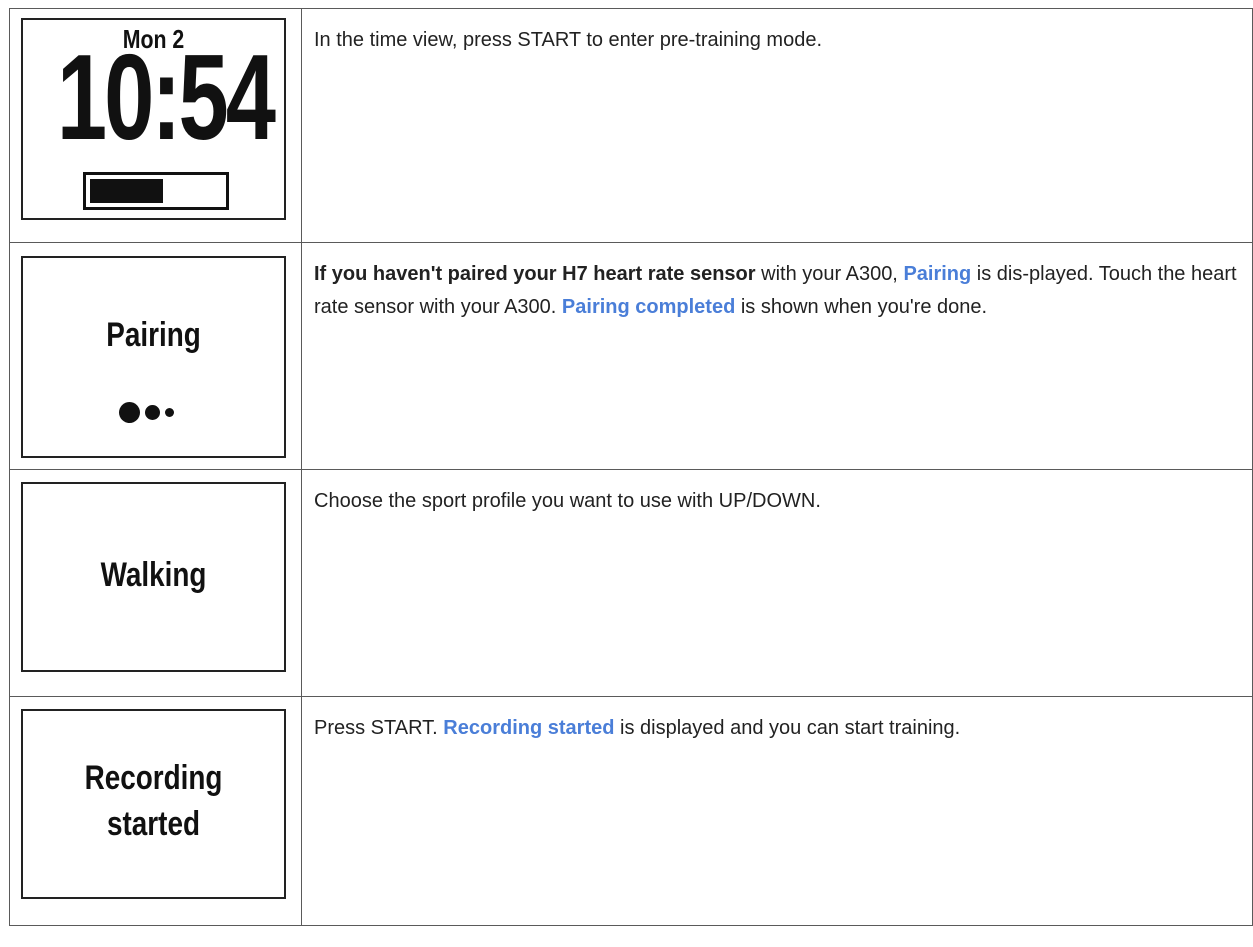 The height and width of the screenshot is (947, 1253). I want to click on watch-screen-cell: Pairing, so click(155, 356).